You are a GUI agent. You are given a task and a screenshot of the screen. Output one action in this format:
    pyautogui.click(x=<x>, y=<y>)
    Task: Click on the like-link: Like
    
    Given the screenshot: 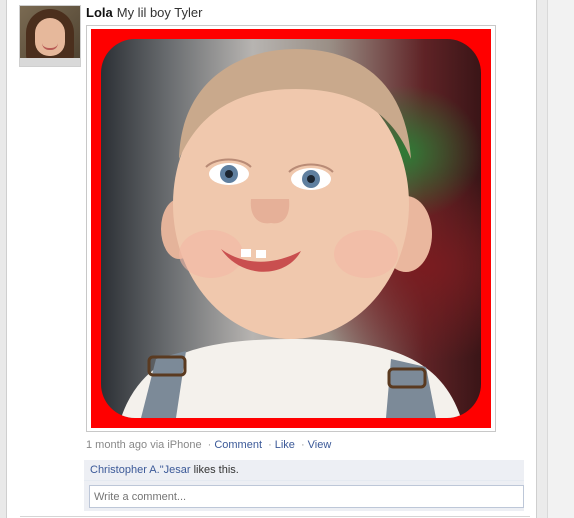 What is the action you would take?
    pyautogui.click(x=285, y=445)
    